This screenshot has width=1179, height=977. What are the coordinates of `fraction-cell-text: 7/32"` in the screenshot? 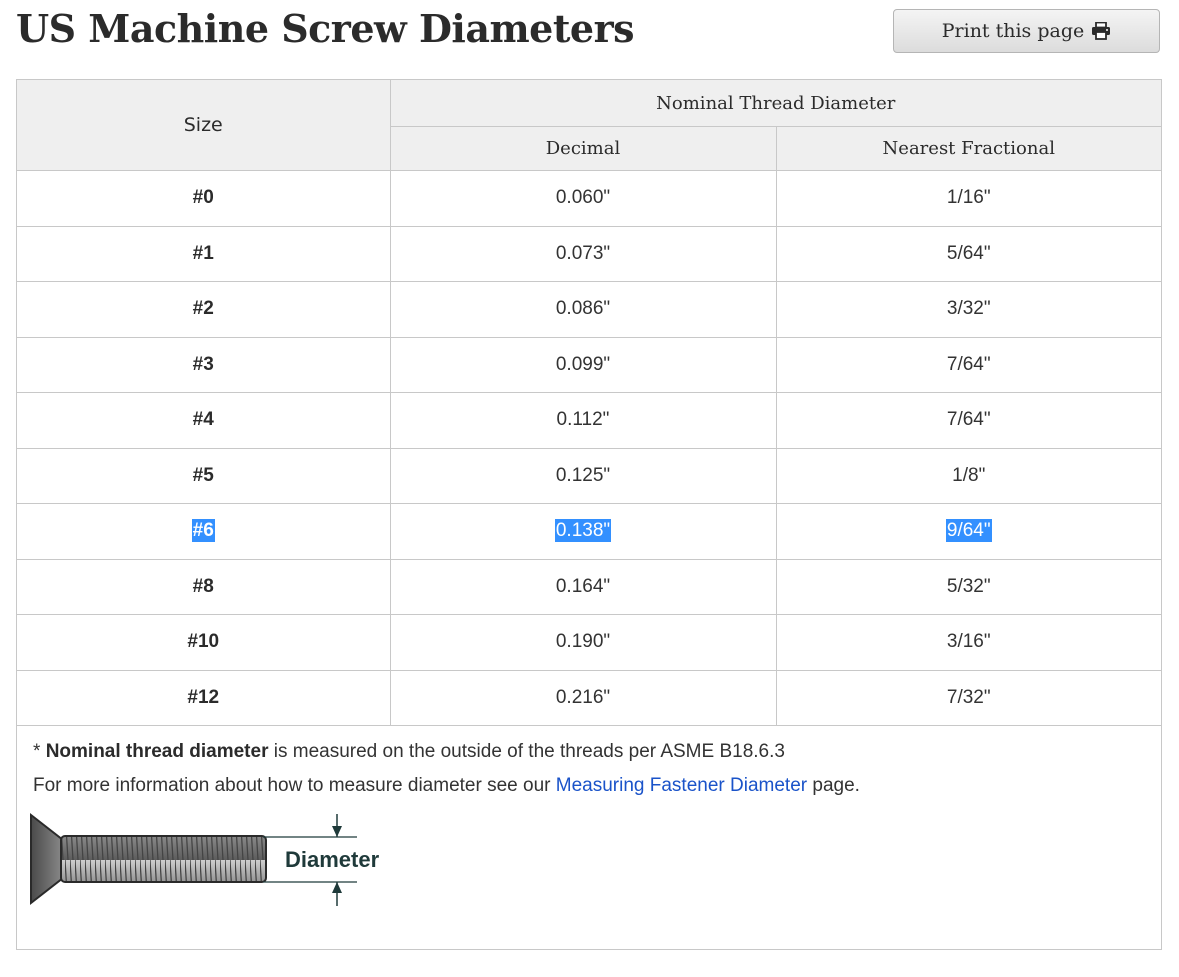 It's located at (968, 697).